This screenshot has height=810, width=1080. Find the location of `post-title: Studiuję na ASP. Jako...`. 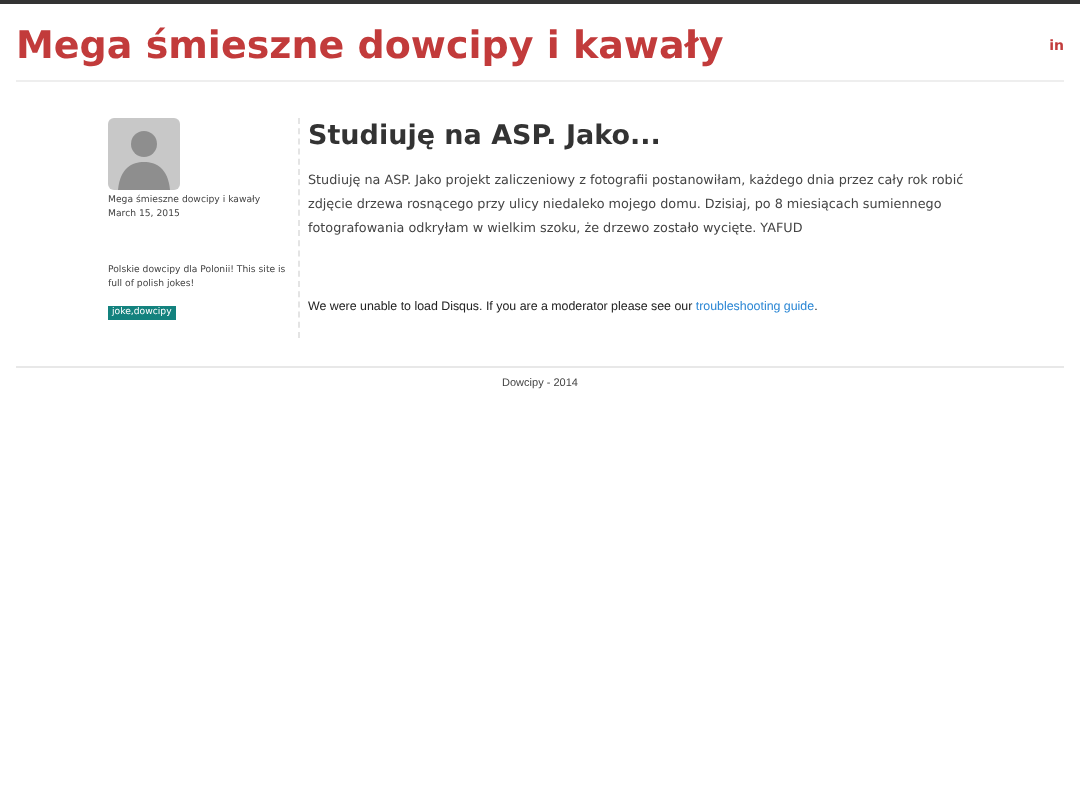

post-title: Studiuję na ASP. Jako... is located at coordinates (485, 136).